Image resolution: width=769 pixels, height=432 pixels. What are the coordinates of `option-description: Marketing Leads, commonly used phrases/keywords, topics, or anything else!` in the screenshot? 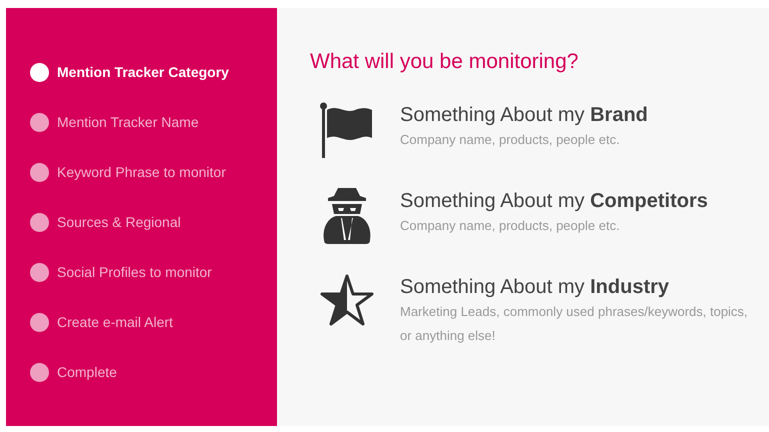 It's located at (574, 324).